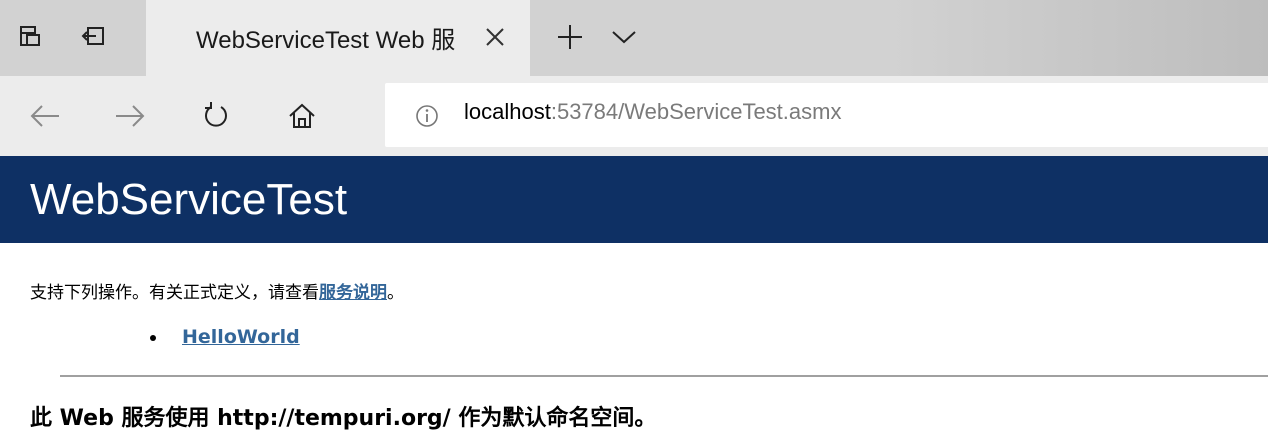 Image resolution: width=1268 pixels, height=432 pixels. Describe the element at coordinates (241, 337) in the screenshot. I see `operation-link-helloworld: HelloWorld` at that location.